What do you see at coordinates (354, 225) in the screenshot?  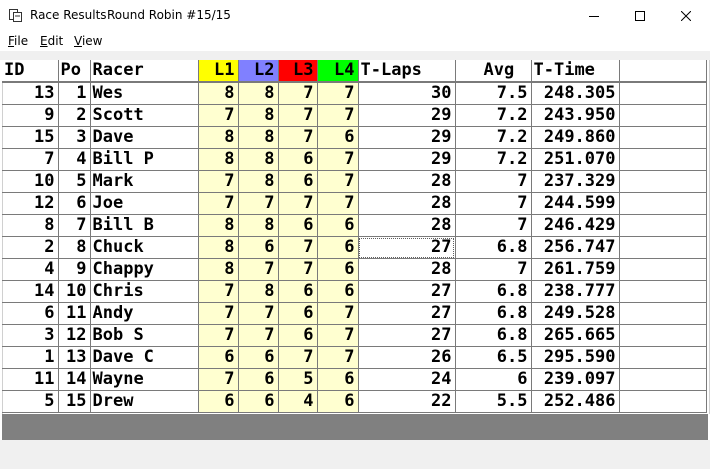 I see `table-row: 8 7 Bill B 8 8 6 6 28 7 246.429` at bounding box center [354, 225].